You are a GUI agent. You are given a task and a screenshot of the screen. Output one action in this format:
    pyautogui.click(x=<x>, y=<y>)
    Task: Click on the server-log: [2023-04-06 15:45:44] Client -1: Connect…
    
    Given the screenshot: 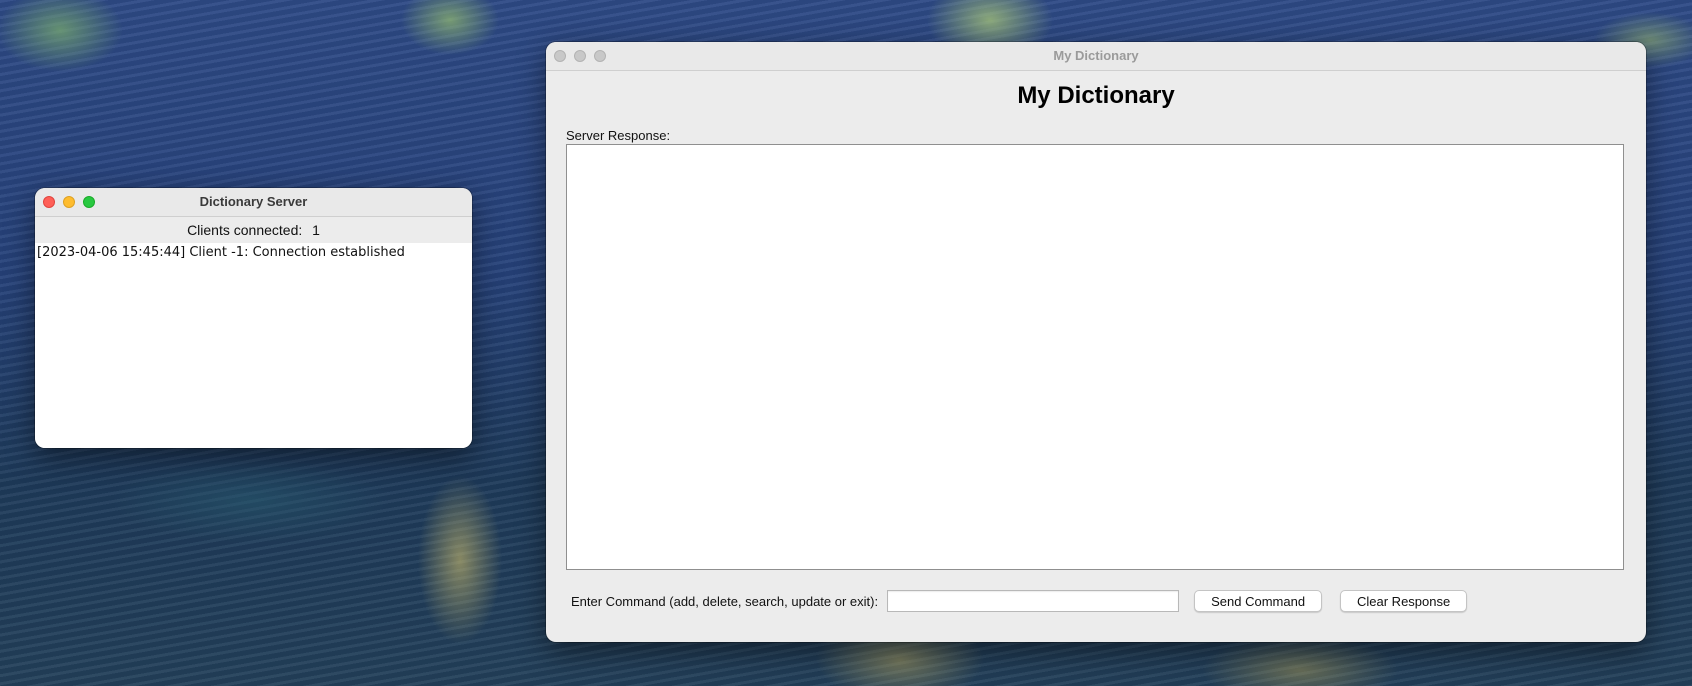 What is the action you would take?
    pyautogui.click(x=253, y=345)
    